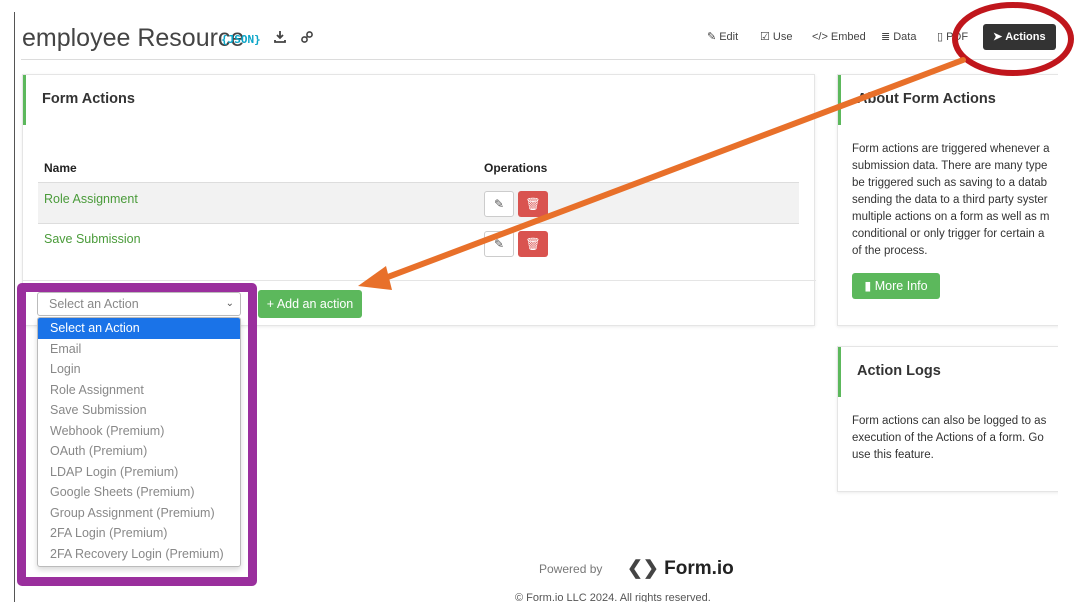 The width and height of the screenshot is (1082, 602). I want to click on column-header-operations: Operations, so click(516, 168).